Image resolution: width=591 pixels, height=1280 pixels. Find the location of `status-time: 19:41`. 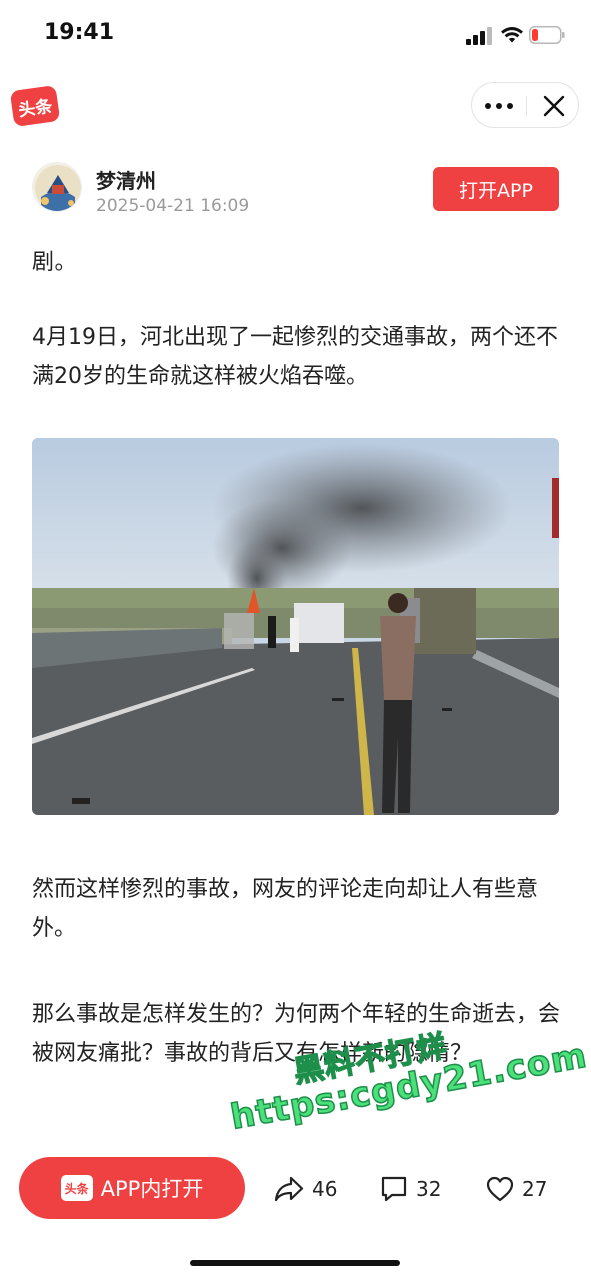

status-time: 19:41 is located at coordinates (79, 32).